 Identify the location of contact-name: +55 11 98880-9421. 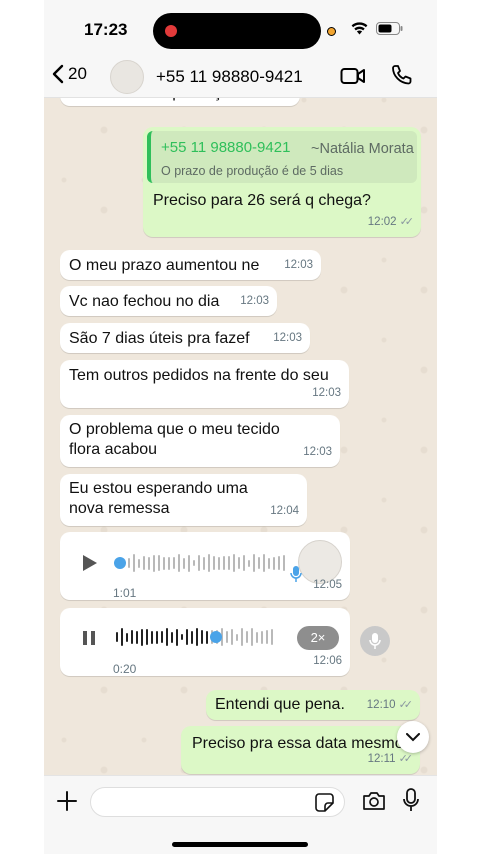
(229, 77).